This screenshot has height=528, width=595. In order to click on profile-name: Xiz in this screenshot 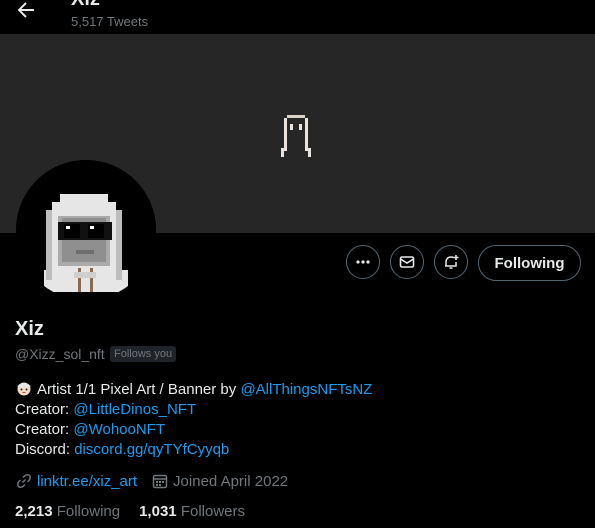, I will do `click(29, 329)`.